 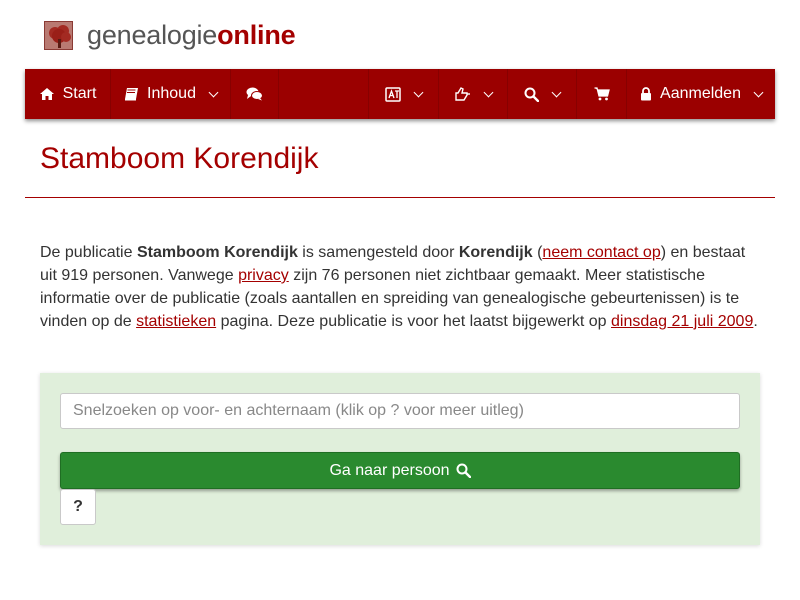 I want to click on shopping-cart-icon, so click(x=602, y=94).